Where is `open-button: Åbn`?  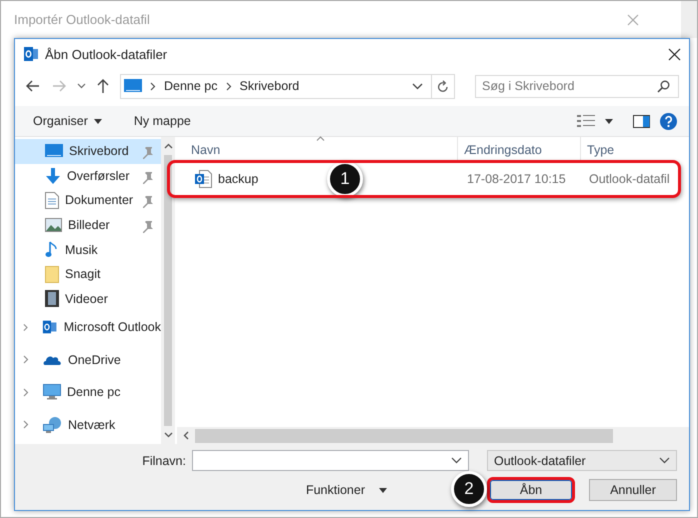
open-button: Åbn is located at coordinates (531, 490).